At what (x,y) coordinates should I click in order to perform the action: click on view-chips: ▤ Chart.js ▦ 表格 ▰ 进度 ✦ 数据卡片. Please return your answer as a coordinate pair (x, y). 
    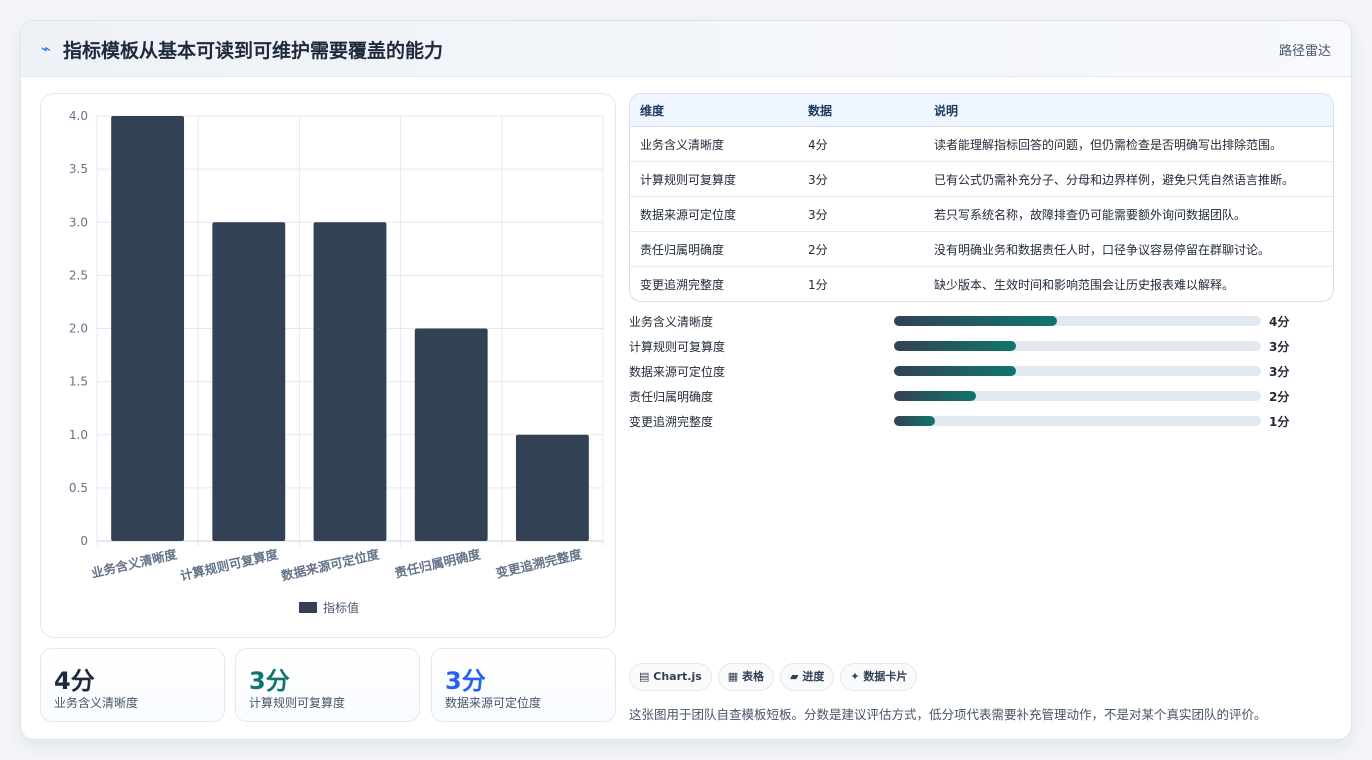
    Looking at the image, I should click on (776, 677).